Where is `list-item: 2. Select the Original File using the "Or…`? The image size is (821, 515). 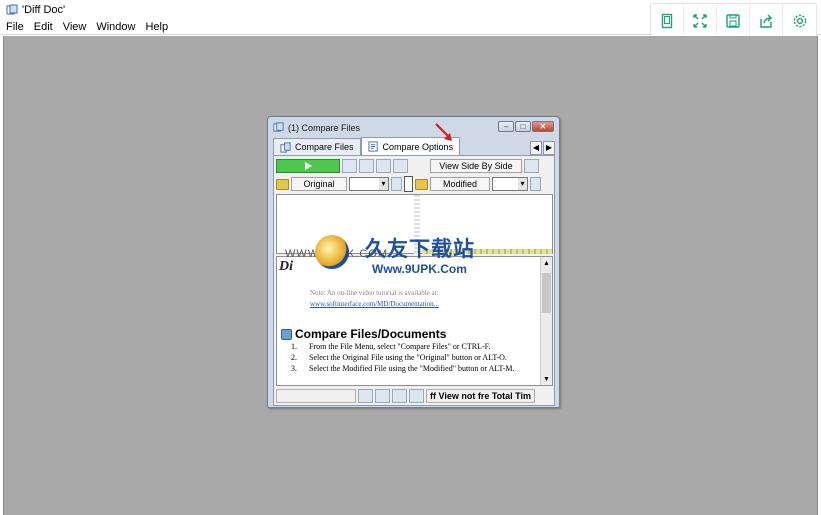 list-item: 2. Select the Original File using the "Or… is located at coordinates (399, 357).